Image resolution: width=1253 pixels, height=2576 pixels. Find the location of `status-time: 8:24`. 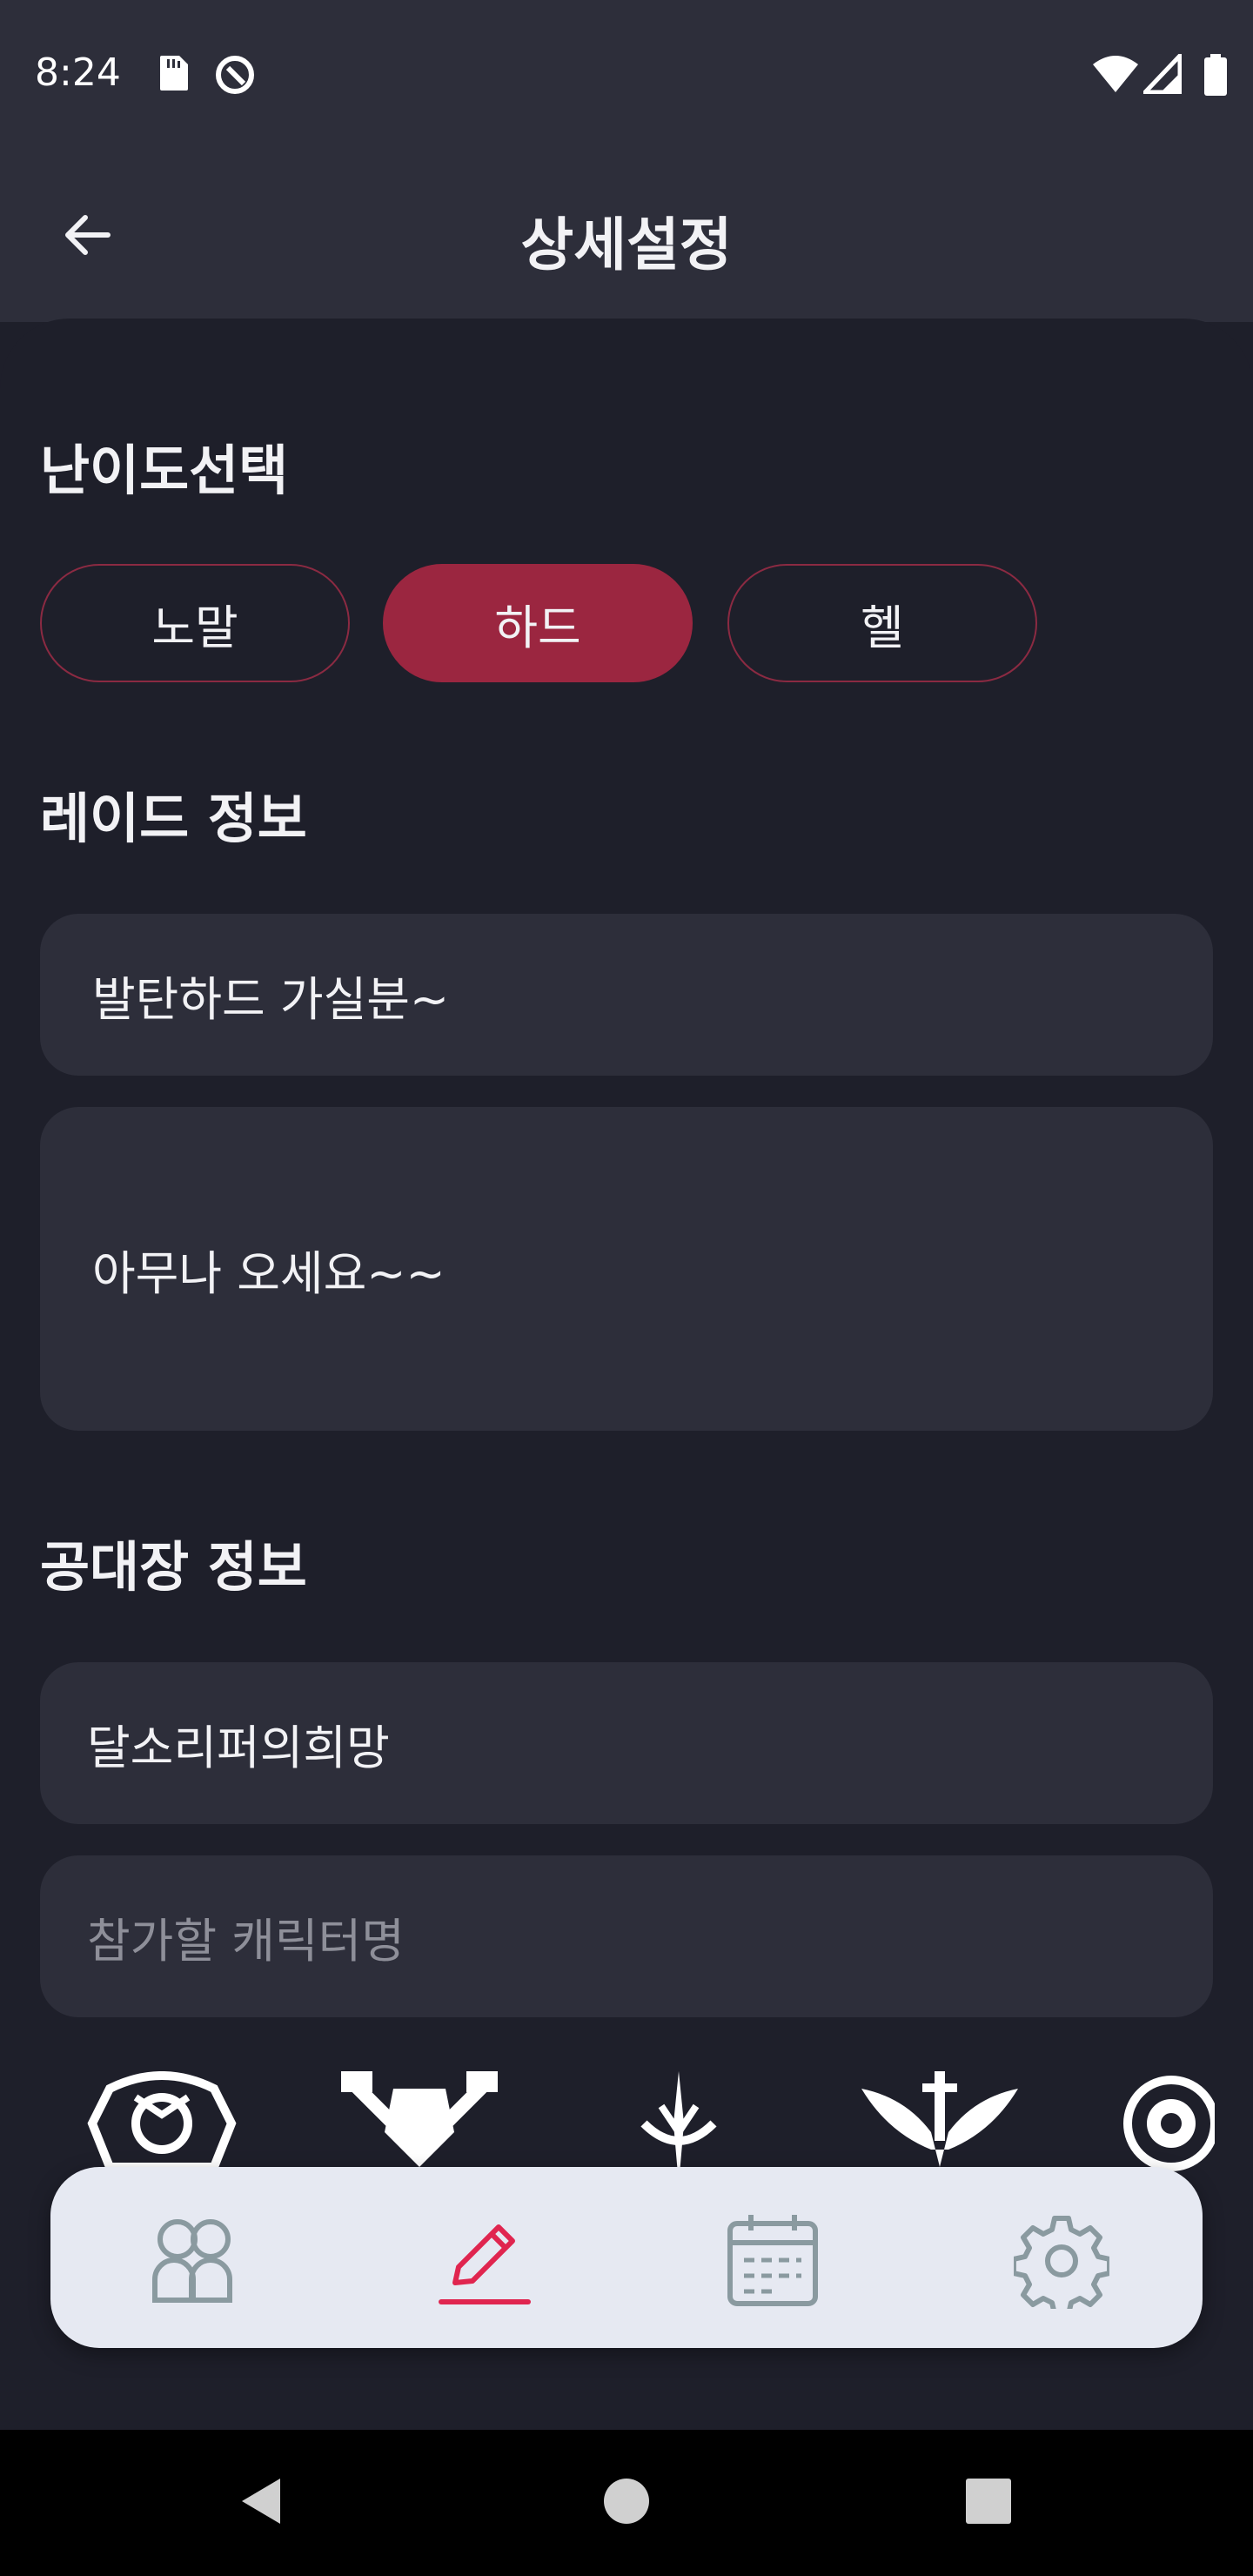

status-time: 8:24 is located at coordinates (78, 72).